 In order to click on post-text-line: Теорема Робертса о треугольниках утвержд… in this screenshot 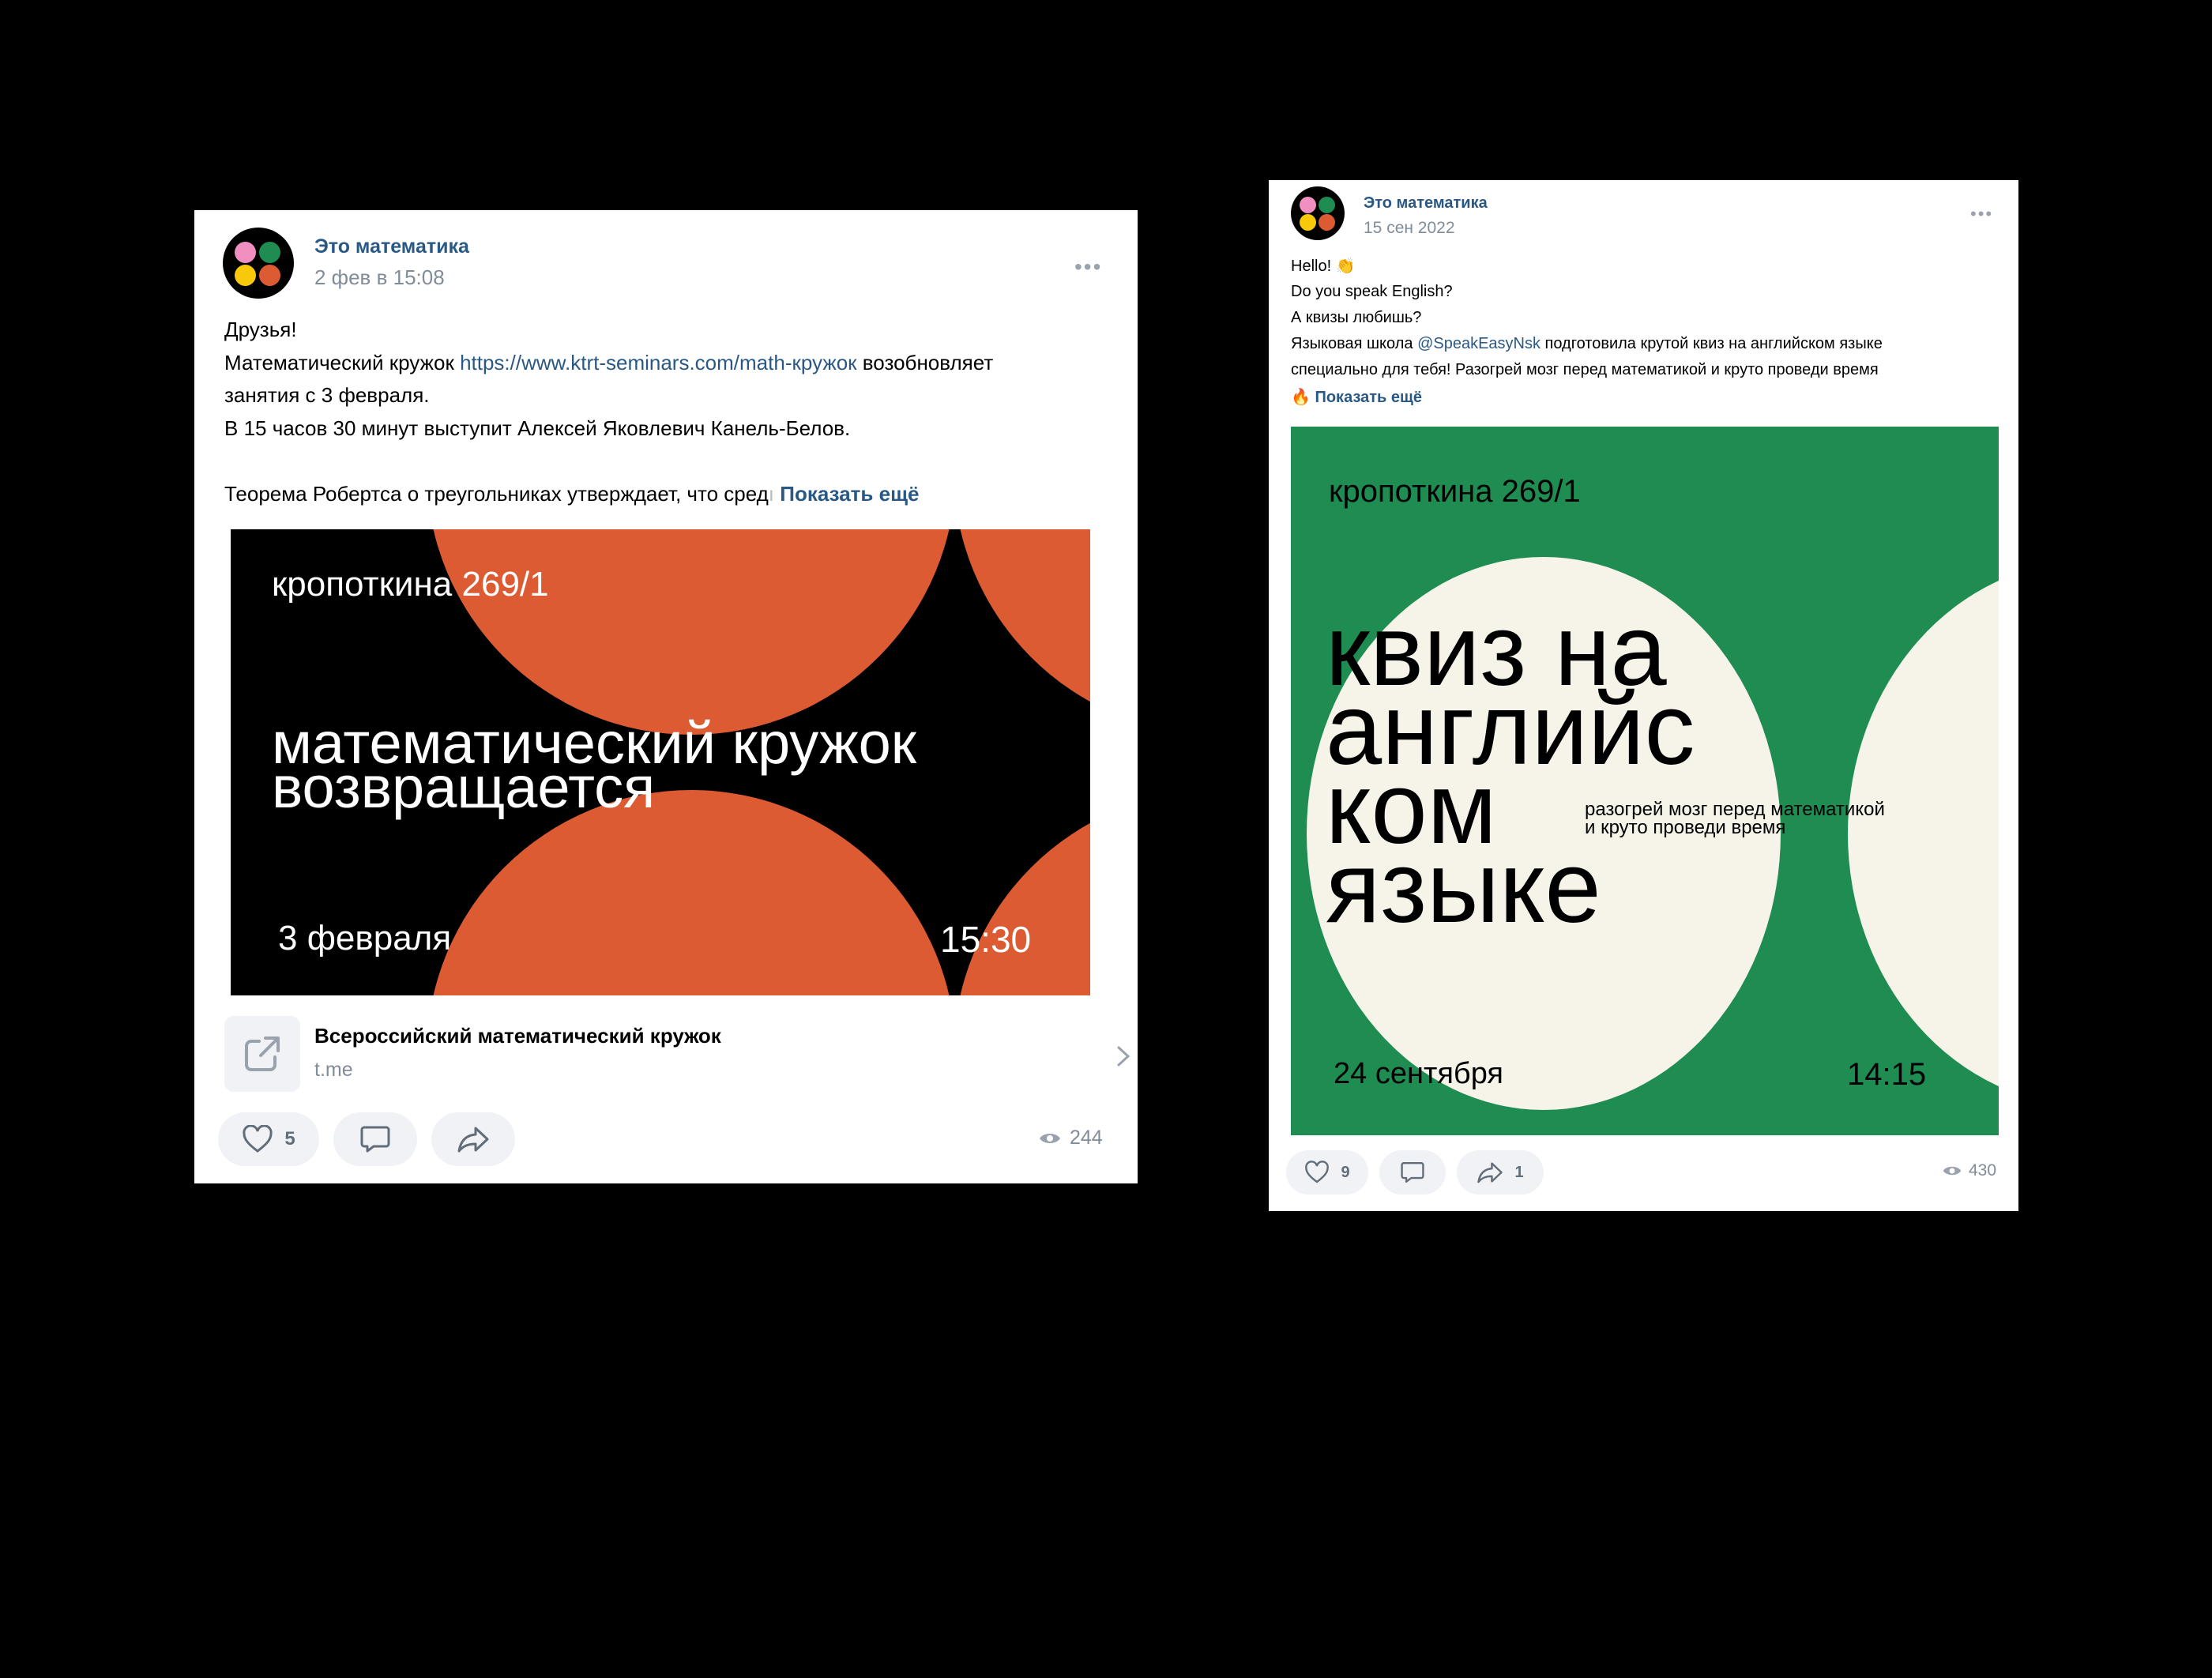, I will do `click(572, 494)`.